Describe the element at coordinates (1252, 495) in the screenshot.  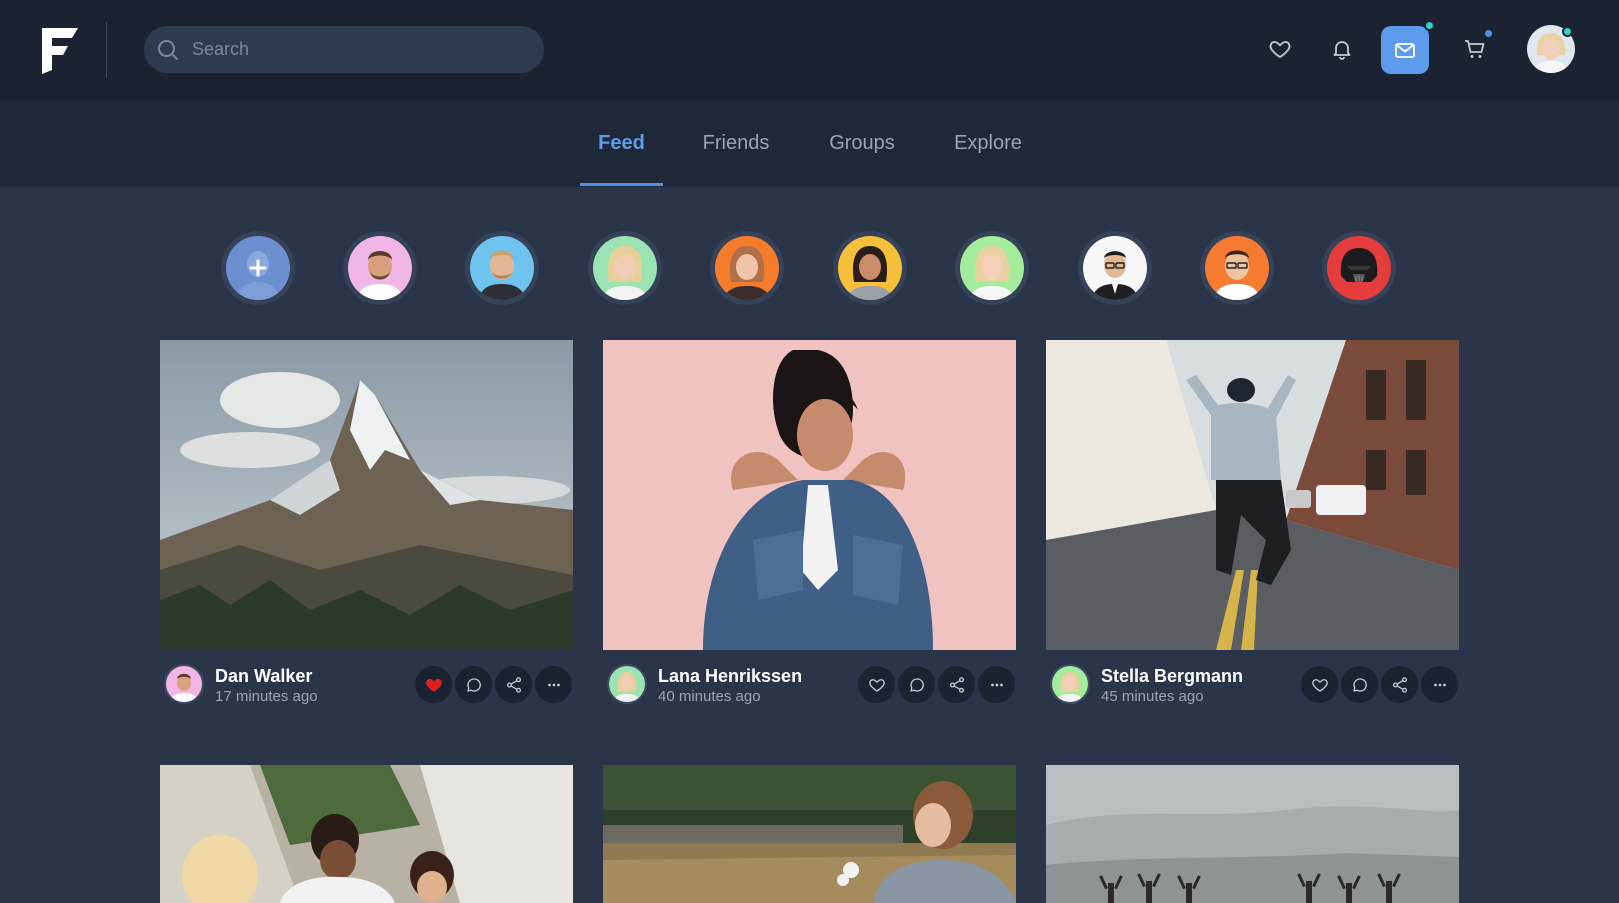
I see `post-image-street-jump` at that location.